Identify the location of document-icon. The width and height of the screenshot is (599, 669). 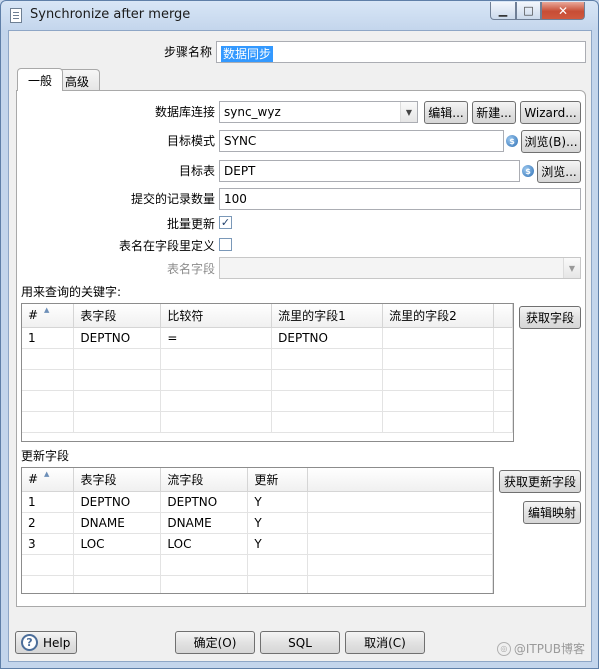
(16, 15).